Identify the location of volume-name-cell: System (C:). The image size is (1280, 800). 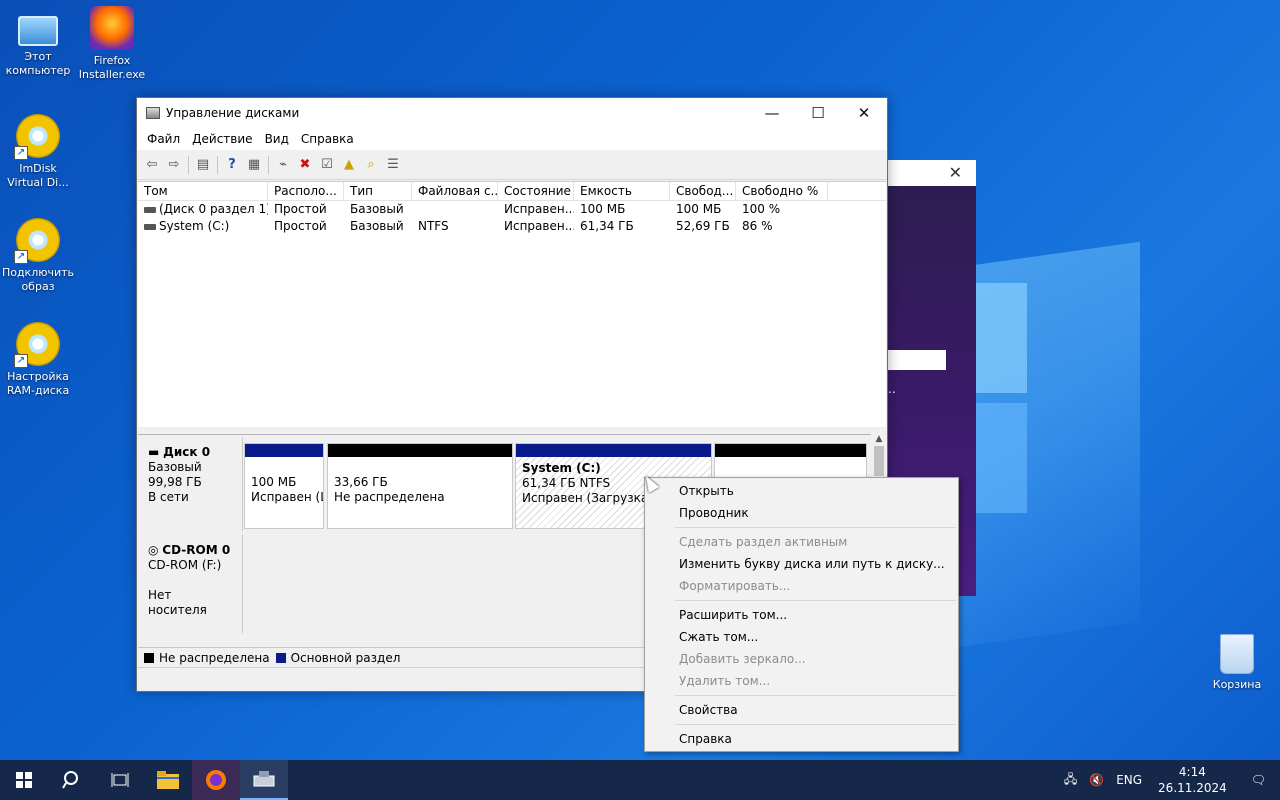
(203, 226).